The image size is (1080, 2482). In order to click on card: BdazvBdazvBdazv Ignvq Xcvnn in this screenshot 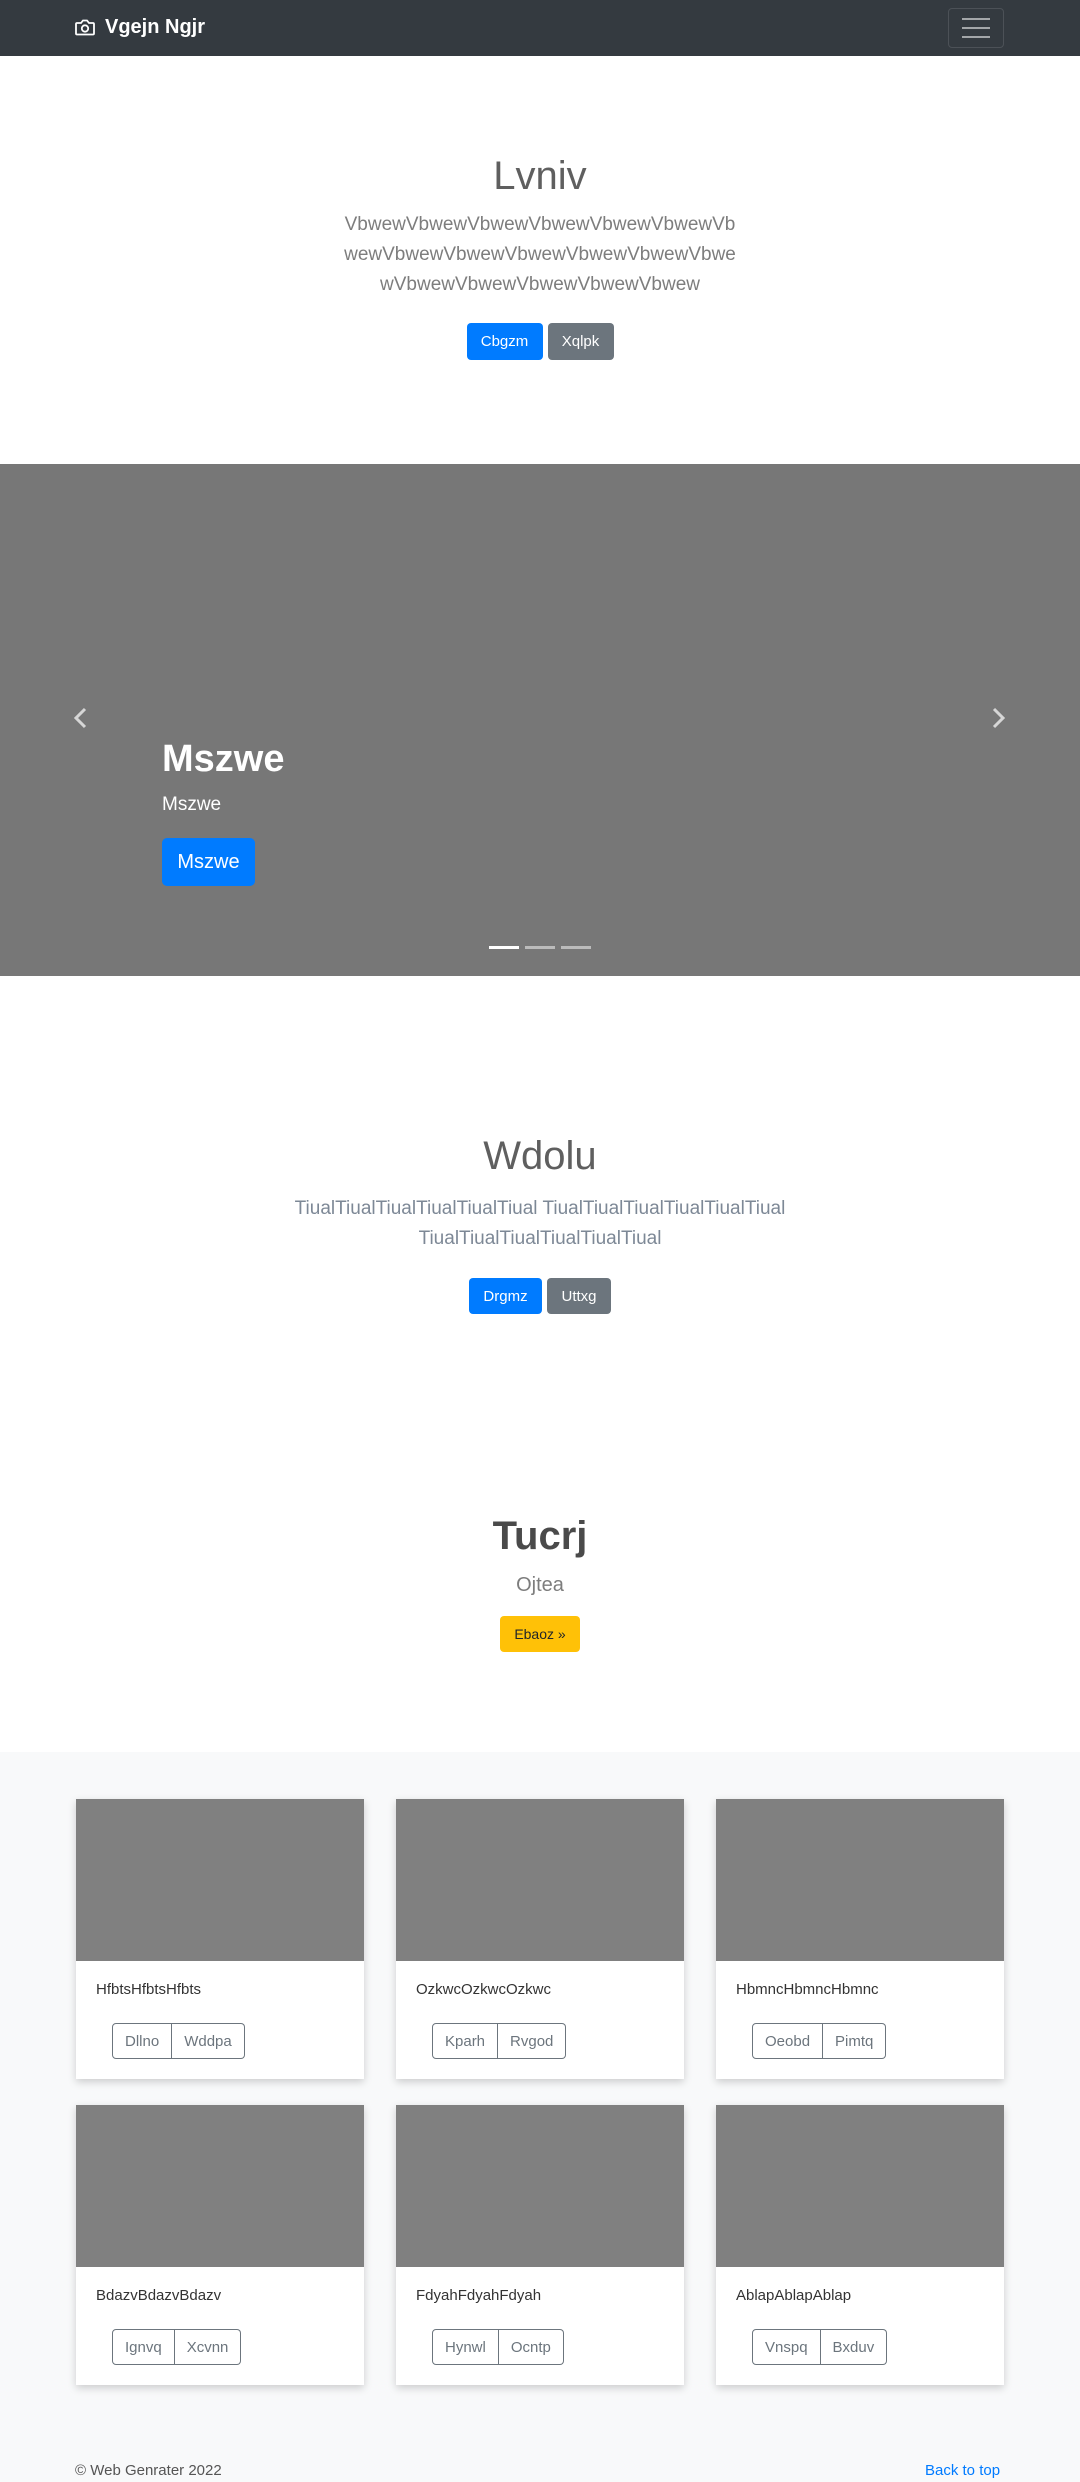, I will do `click(220, 2245)`.